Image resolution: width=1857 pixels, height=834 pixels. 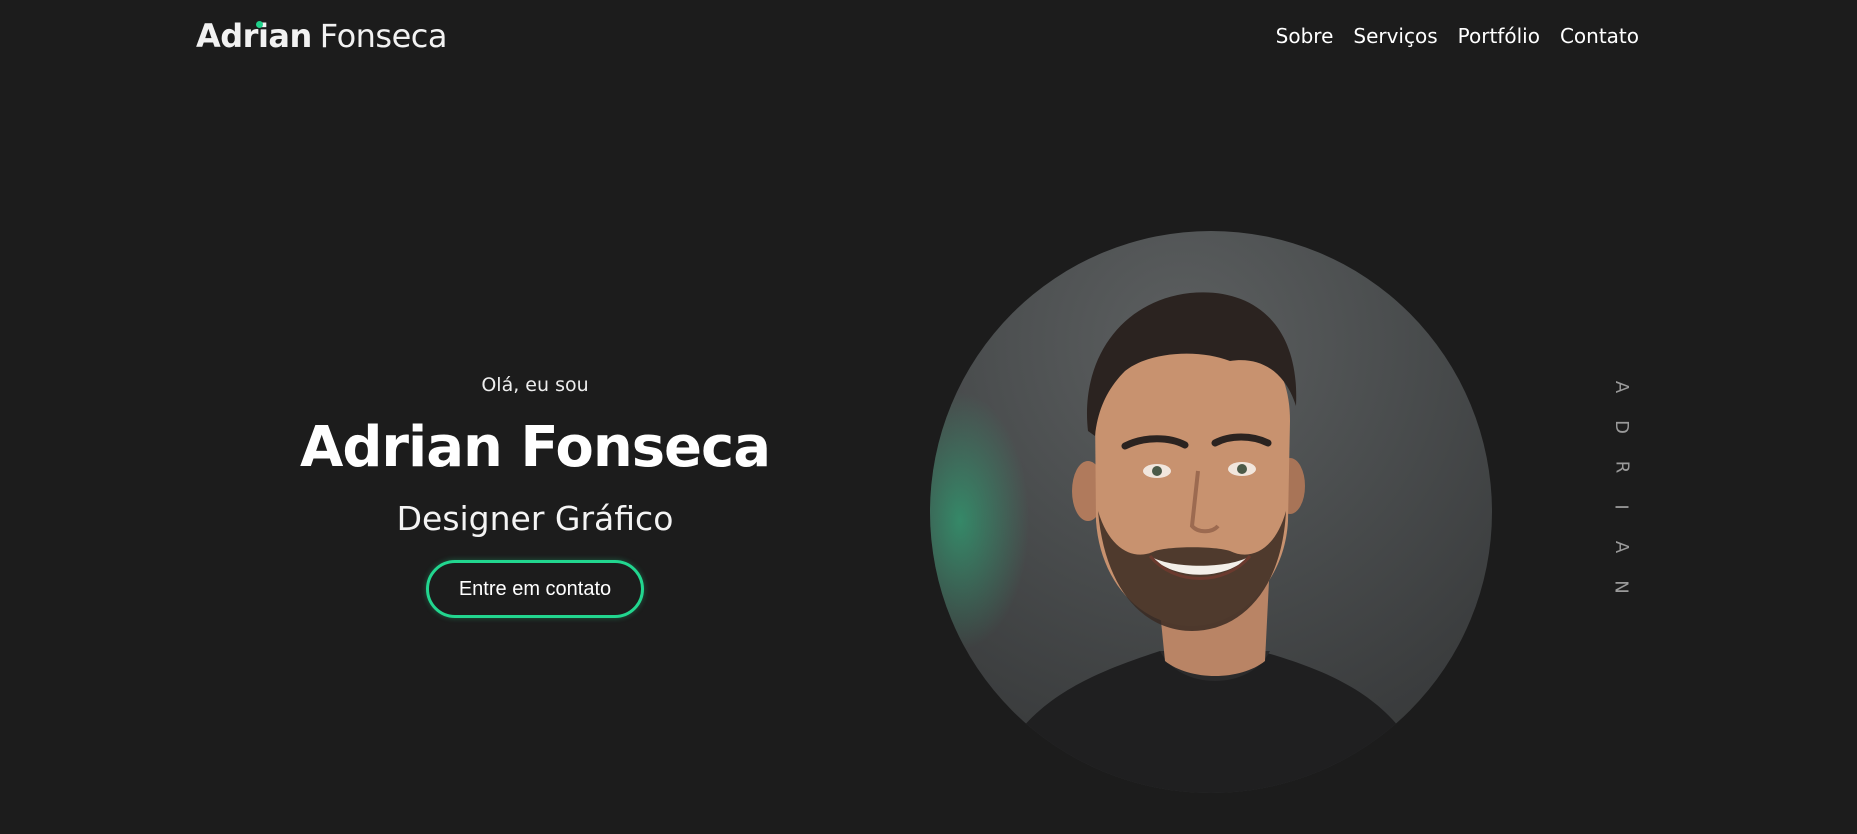 I want to click on nav-link-contato: Contato, so click(x=1599, y=36).